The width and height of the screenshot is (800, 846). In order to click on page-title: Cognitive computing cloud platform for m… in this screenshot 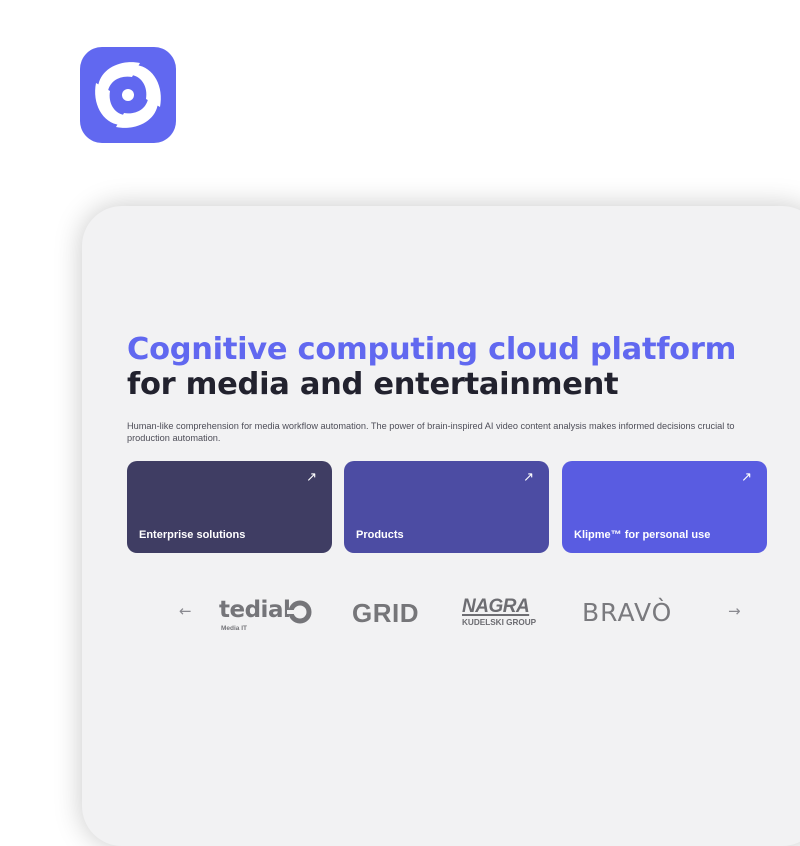, I will do `click(431, 367)`.